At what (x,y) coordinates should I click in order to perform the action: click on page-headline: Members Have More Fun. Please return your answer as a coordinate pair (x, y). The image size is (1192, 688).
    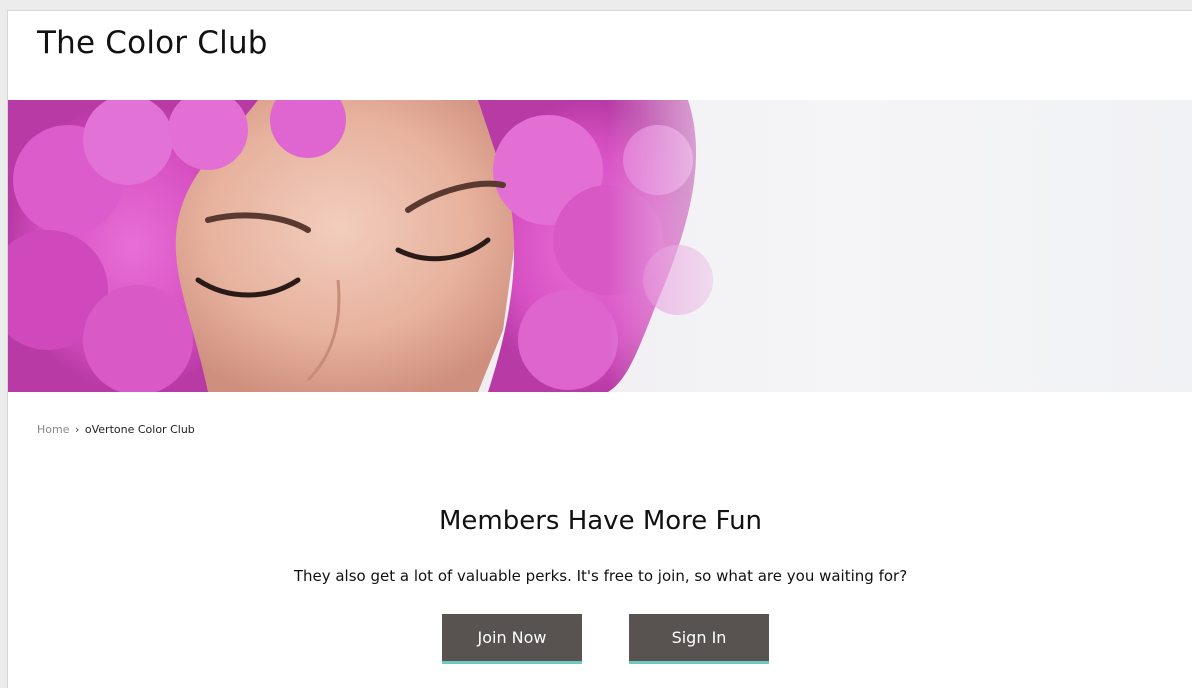
    Looking at the image, I should click on (600, 521).